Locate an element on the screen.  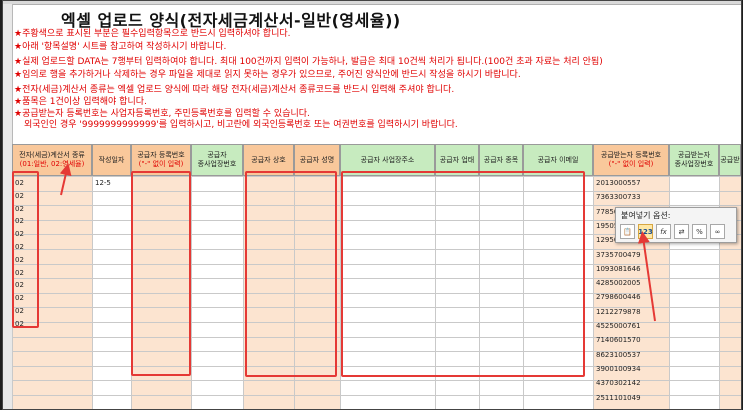
paste-default-icon: 📋 is located at coordinates (627, 231).